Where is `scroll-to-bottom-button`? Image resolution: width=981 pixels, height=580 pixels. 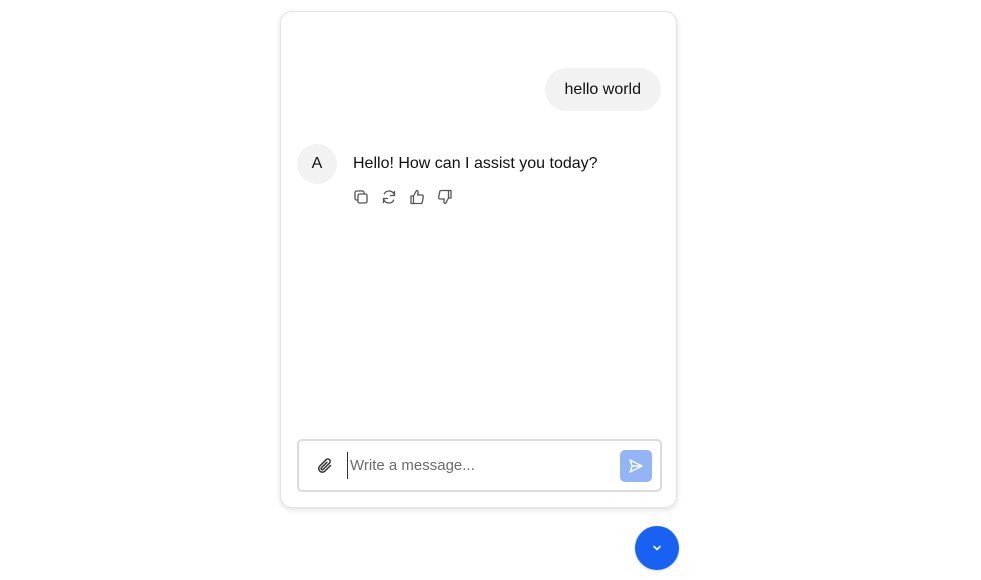
scroll-to-bottom-button is located at coordinates (657, 548).